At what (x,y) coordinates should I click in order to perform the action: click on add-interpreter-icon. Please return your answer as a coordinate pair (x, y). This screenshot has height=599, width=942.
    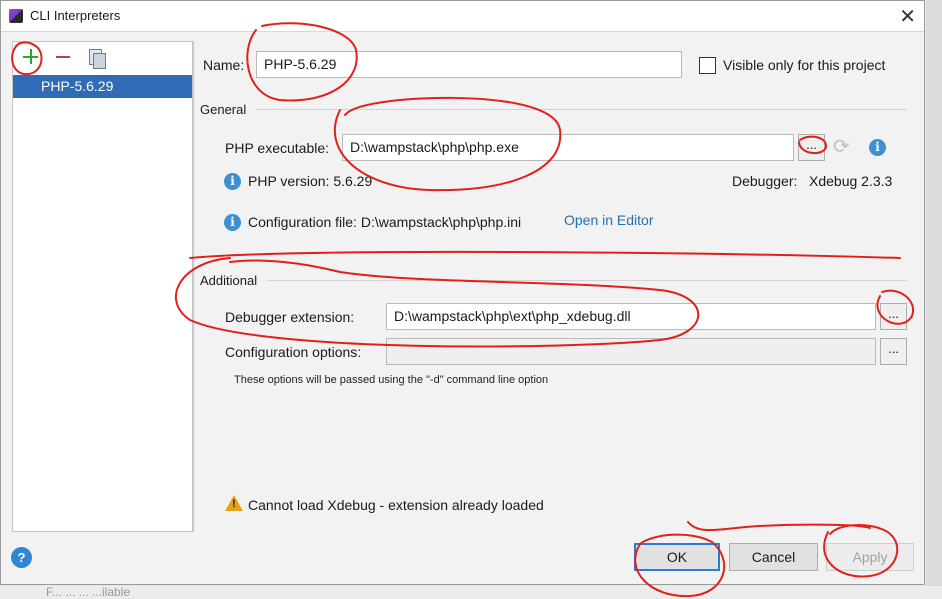
    Looking at the image, I should click on (31, 57).